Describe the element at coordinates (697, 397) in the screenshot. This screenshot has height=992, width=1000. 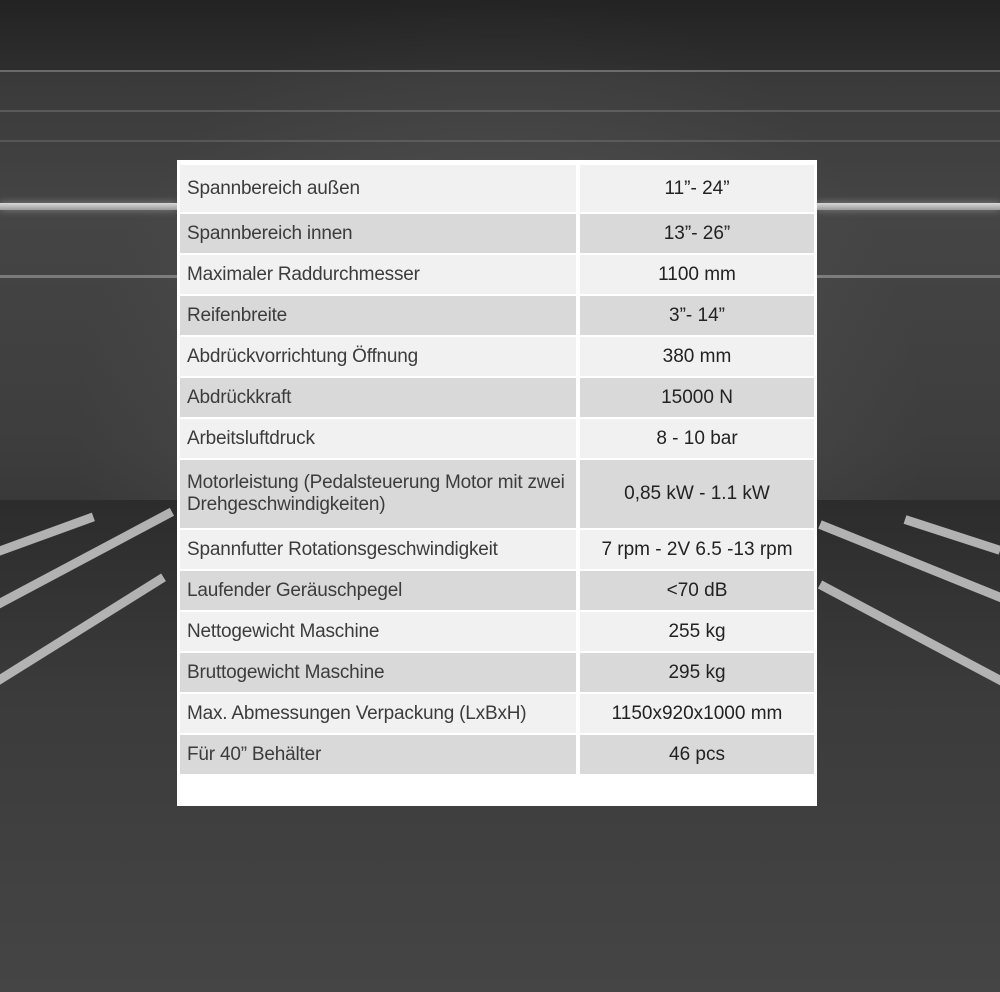
I see `spec-value: 15000 N` at that location.